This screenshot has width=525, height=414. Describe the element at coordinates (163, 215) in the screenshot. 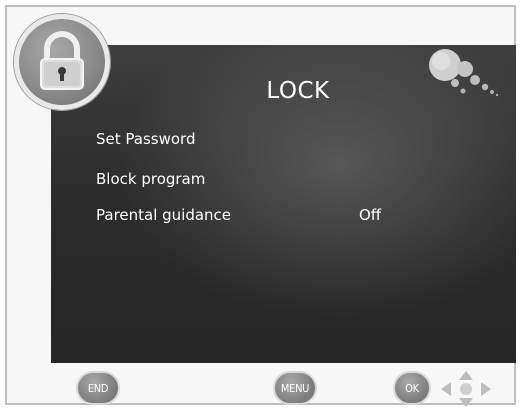

I see `menu-item-parental-guidance: Parental guidance` at that location.